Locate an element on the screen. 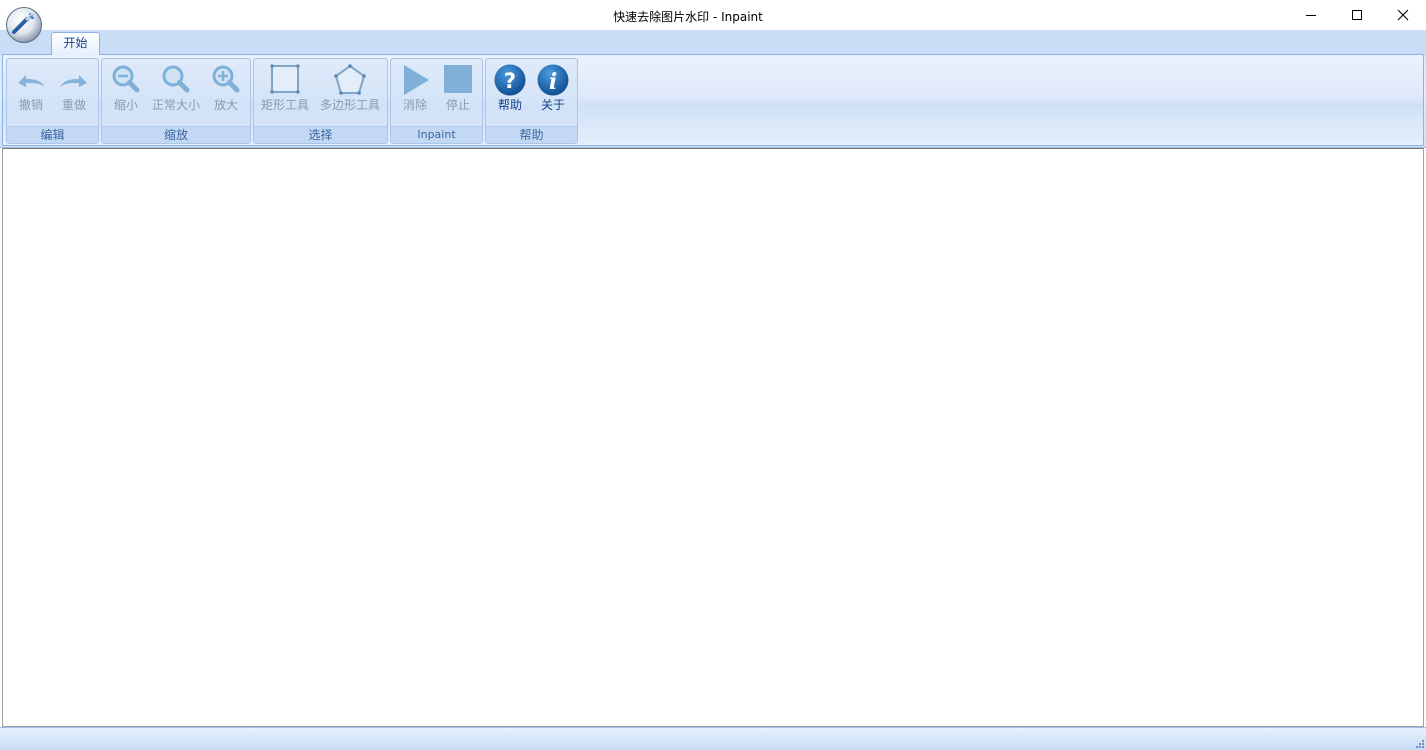 The height and width of the screenshot is (750, 1426). group-edit: 撤销 重做 编辑 is located at coordinates (52, 101).